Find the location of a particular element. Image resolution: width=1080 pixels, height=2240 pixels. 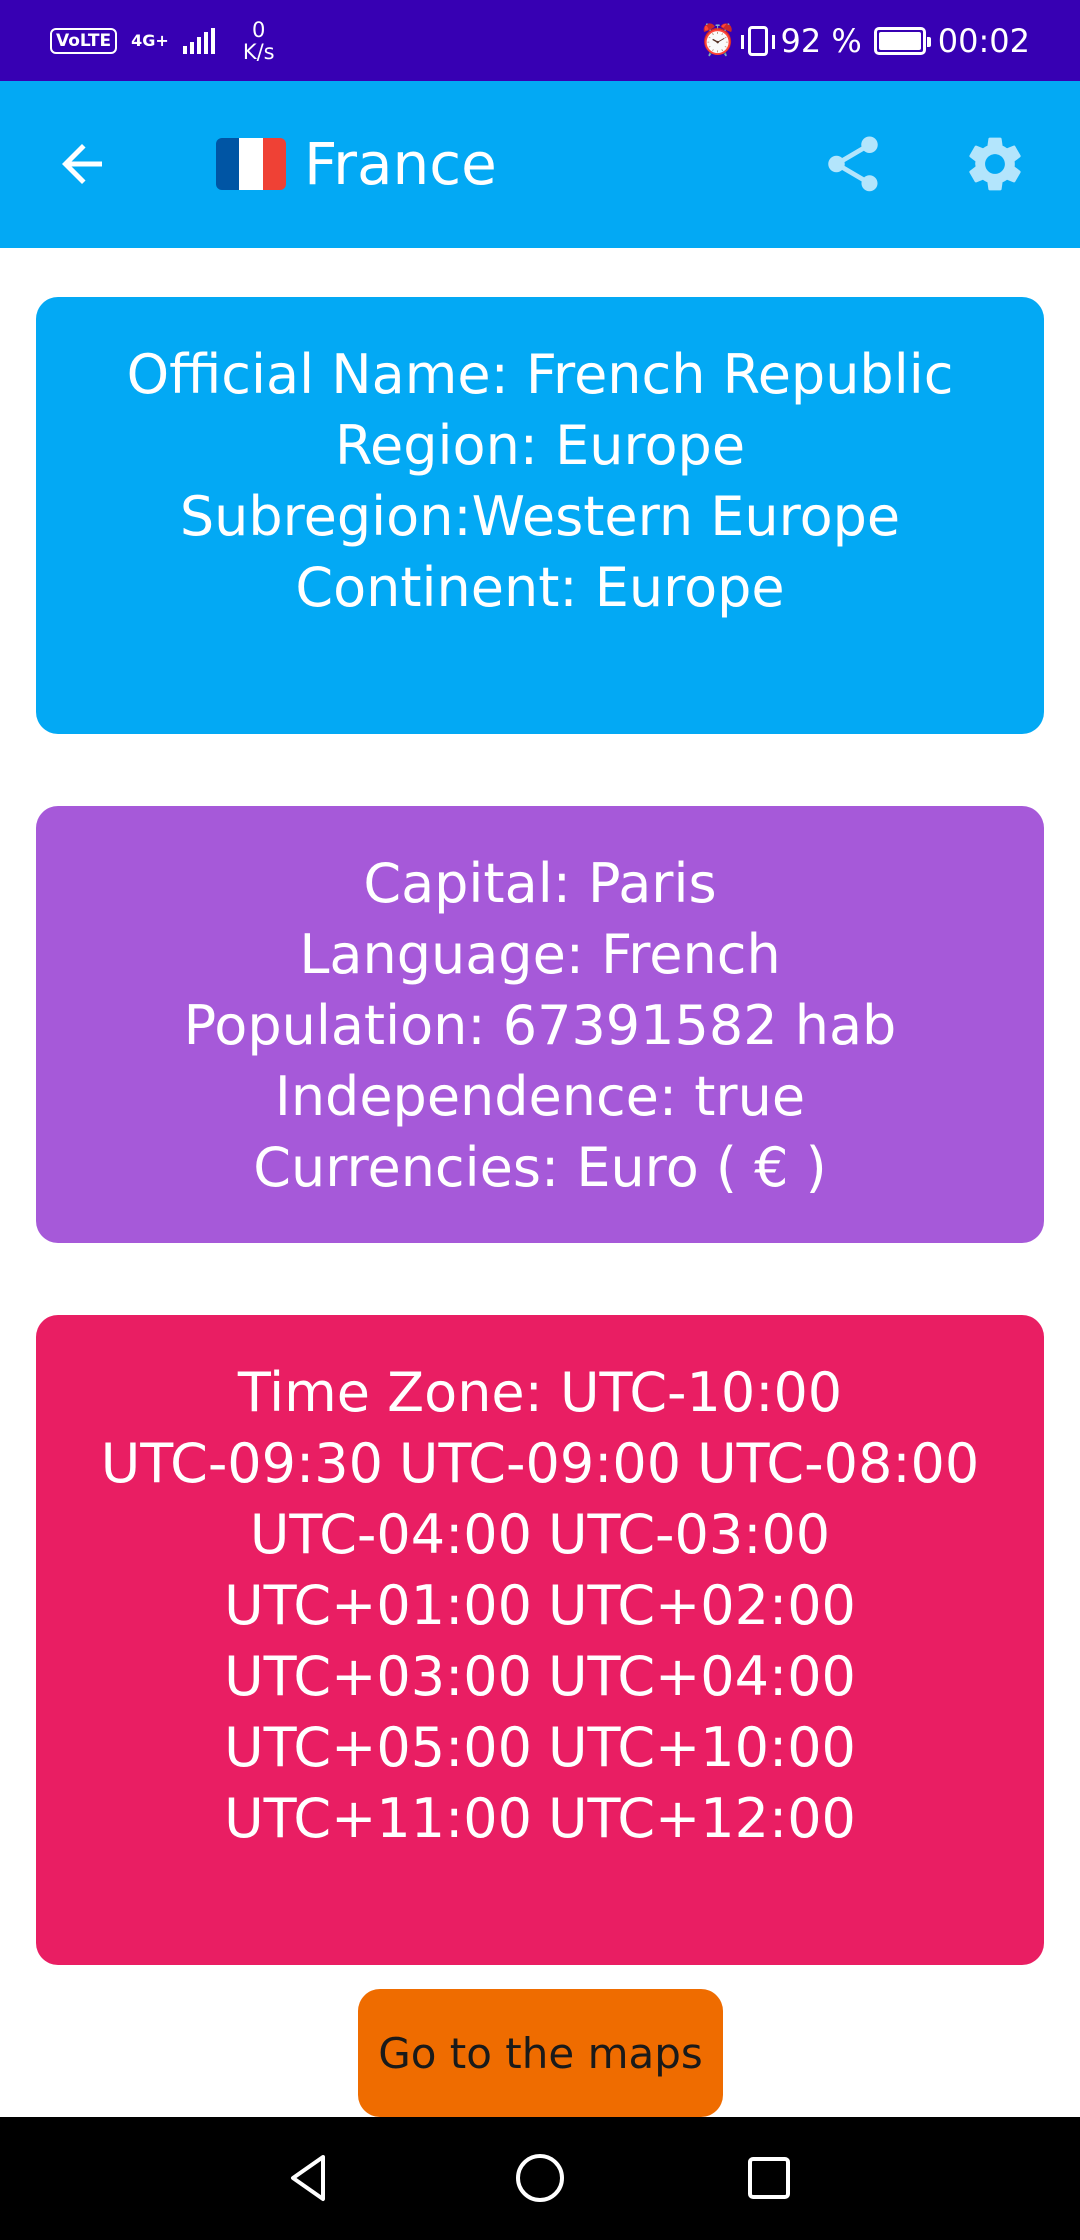

speed-value: 0 is located at coordinates (259, 29).